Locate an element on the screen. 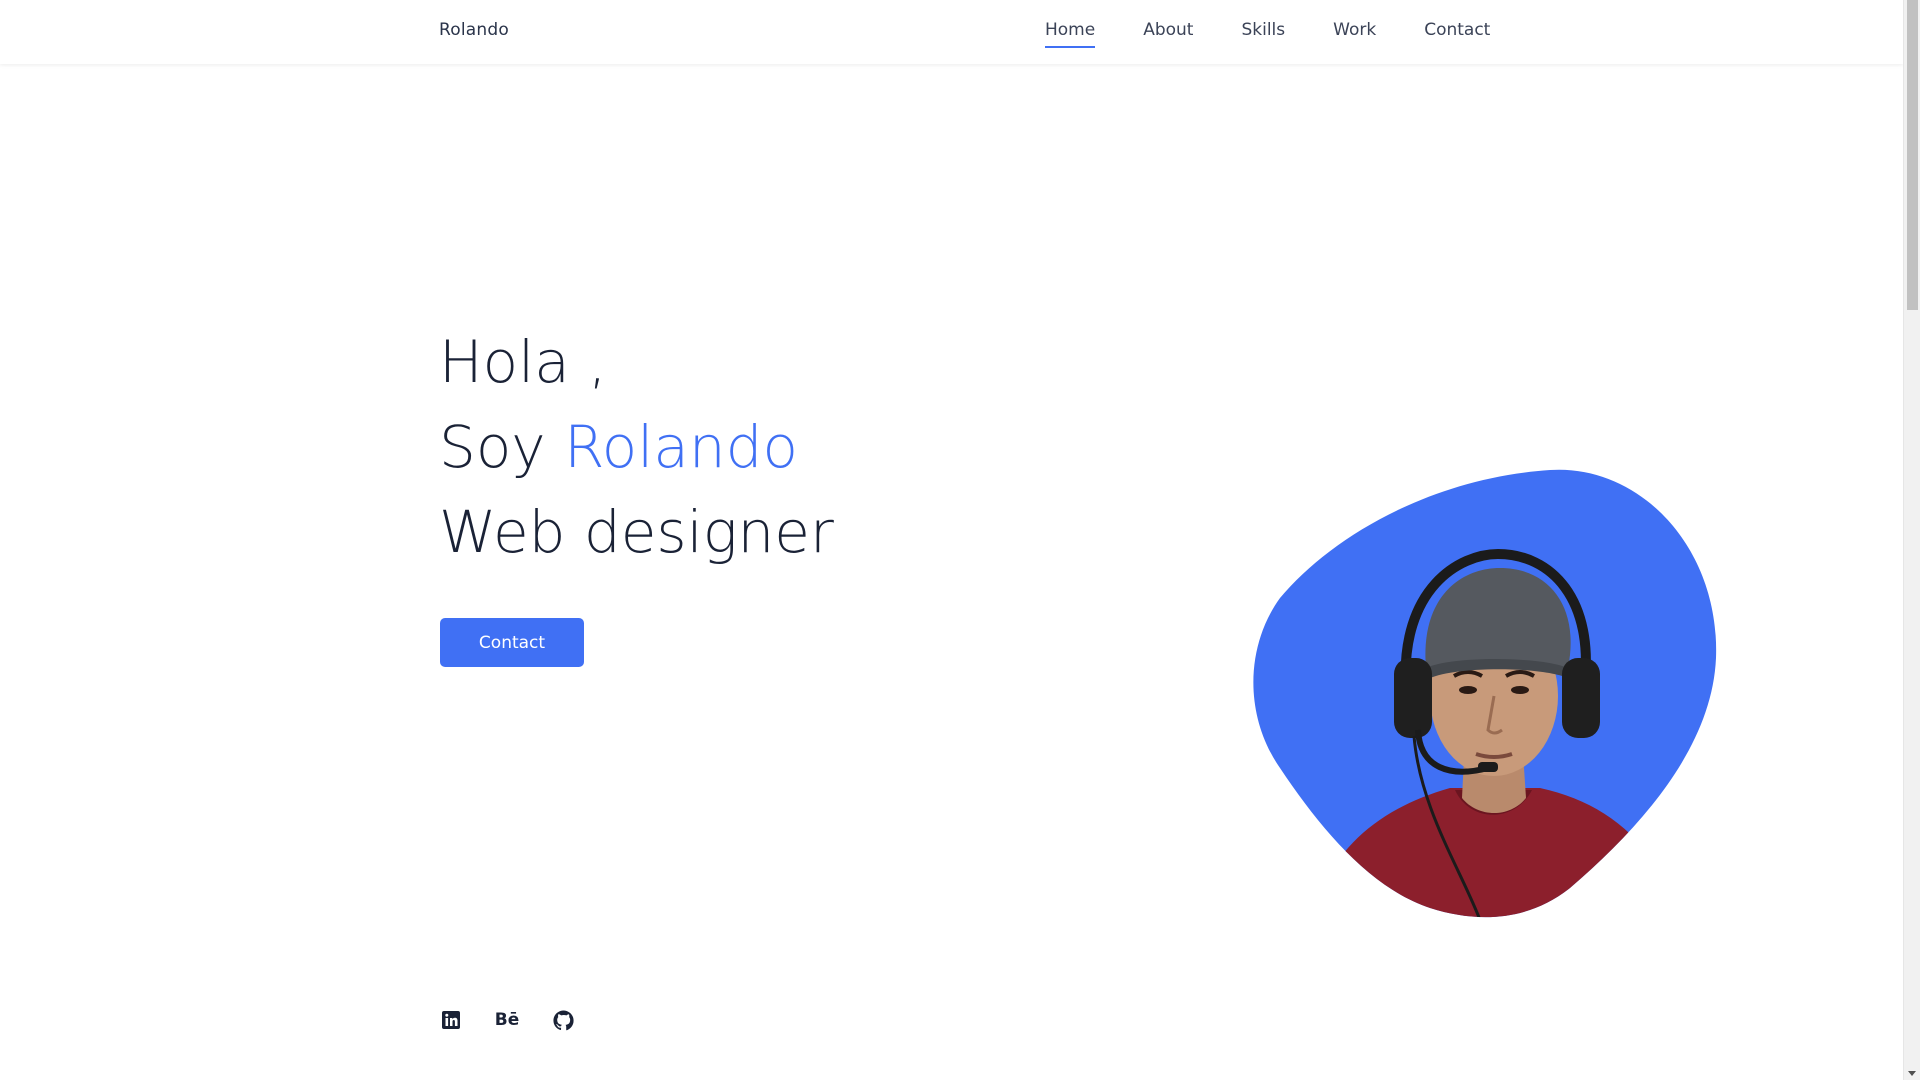  hero-intro-prefix: Soy is located at coordinates (502, 447).